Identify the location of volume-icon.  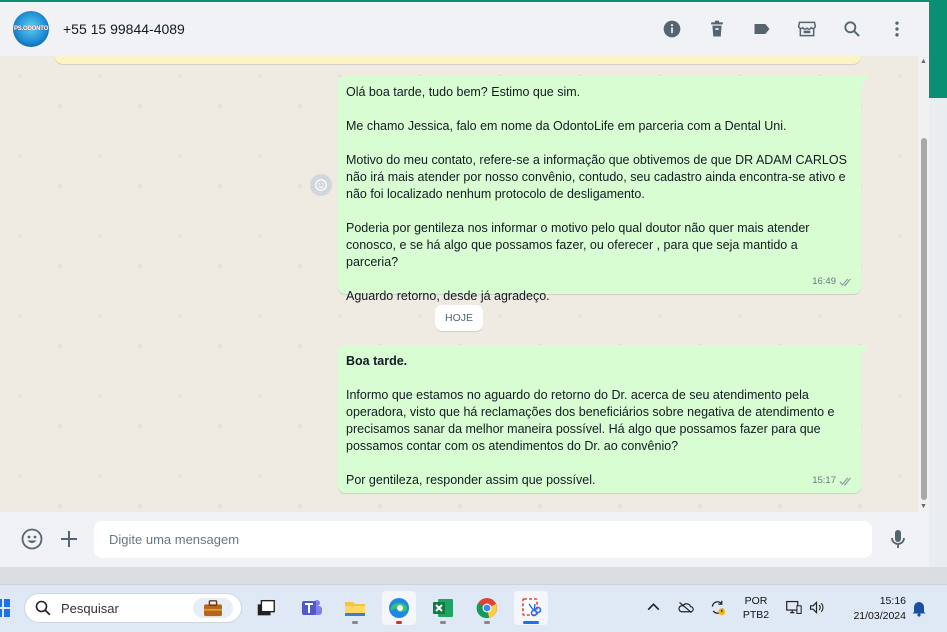
(816, 607).